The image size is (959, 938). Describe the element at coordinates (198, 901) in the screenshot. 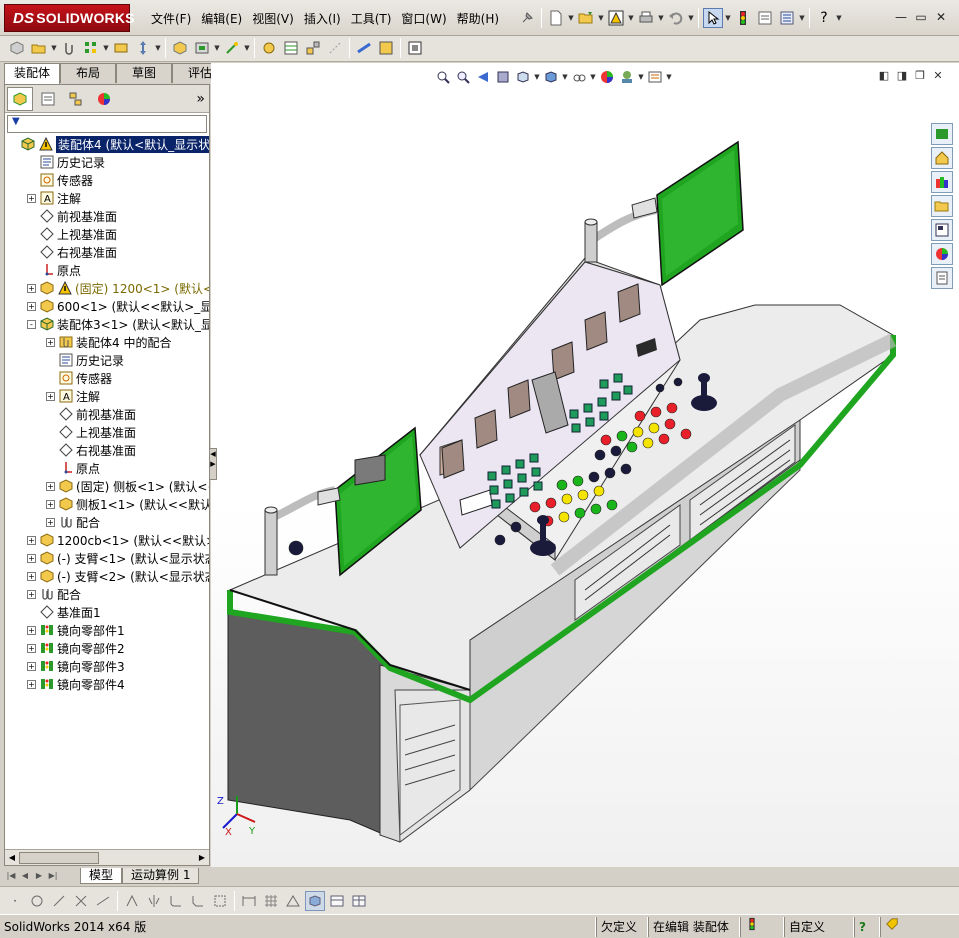

I see `chamfer-icon` at that location.